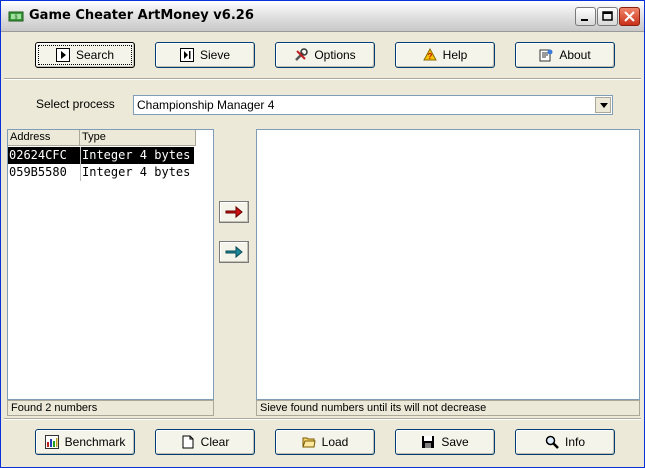 This screenshot has width=645, height=468. I want to click on close-icon, so click(629, 16).